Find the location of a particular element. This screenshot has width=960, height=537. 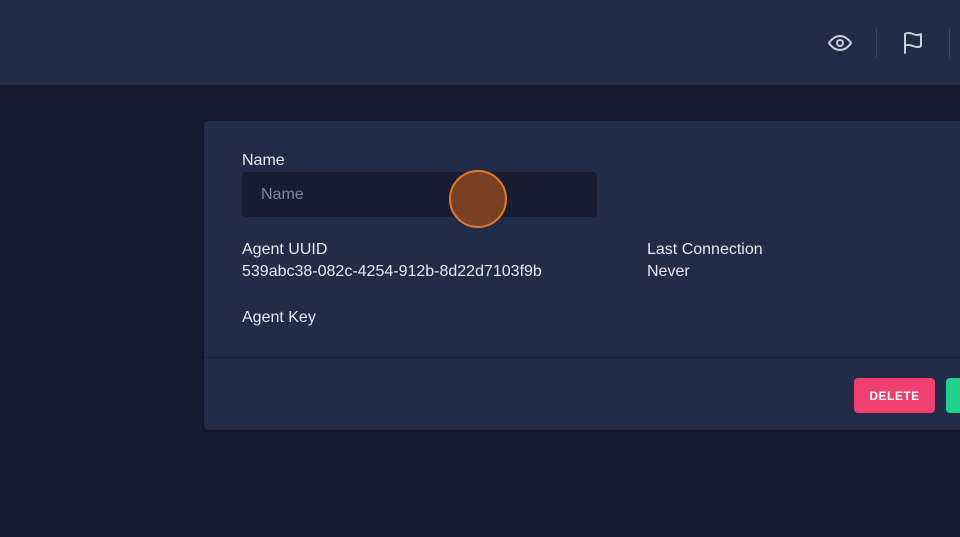

name-label: Name is located at coordinates (263, 160).